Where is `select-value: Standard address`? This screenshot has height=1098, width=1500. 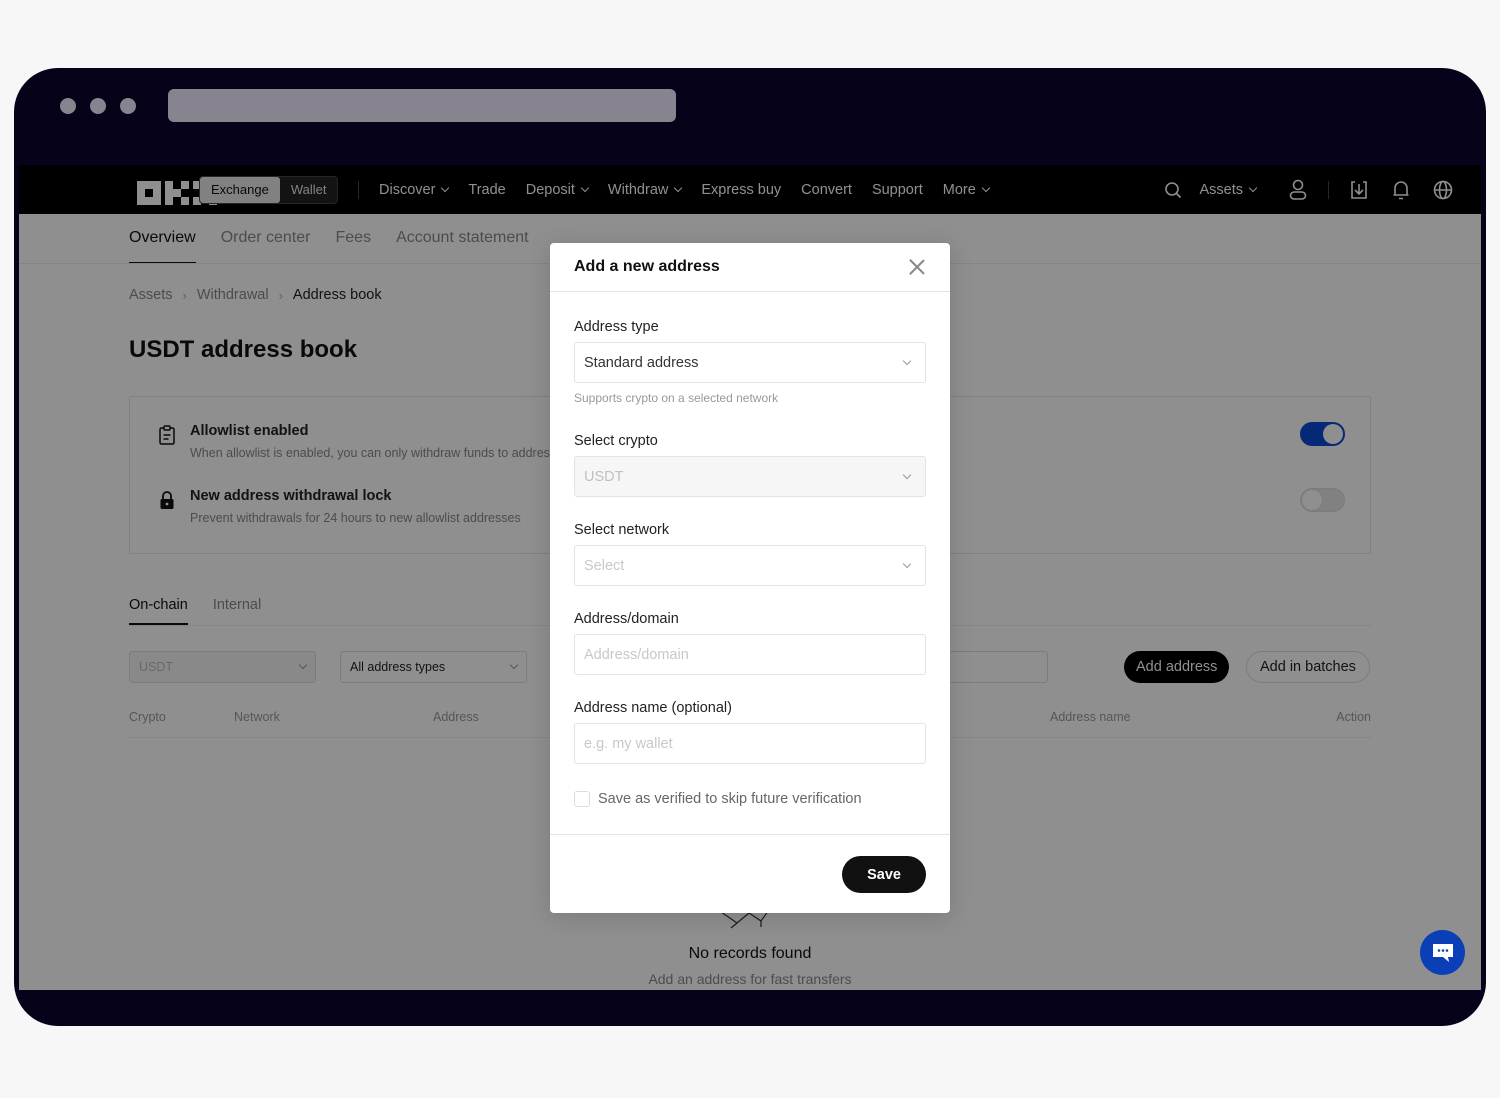
select-value: Standard address is located at coordinates (641, 362).